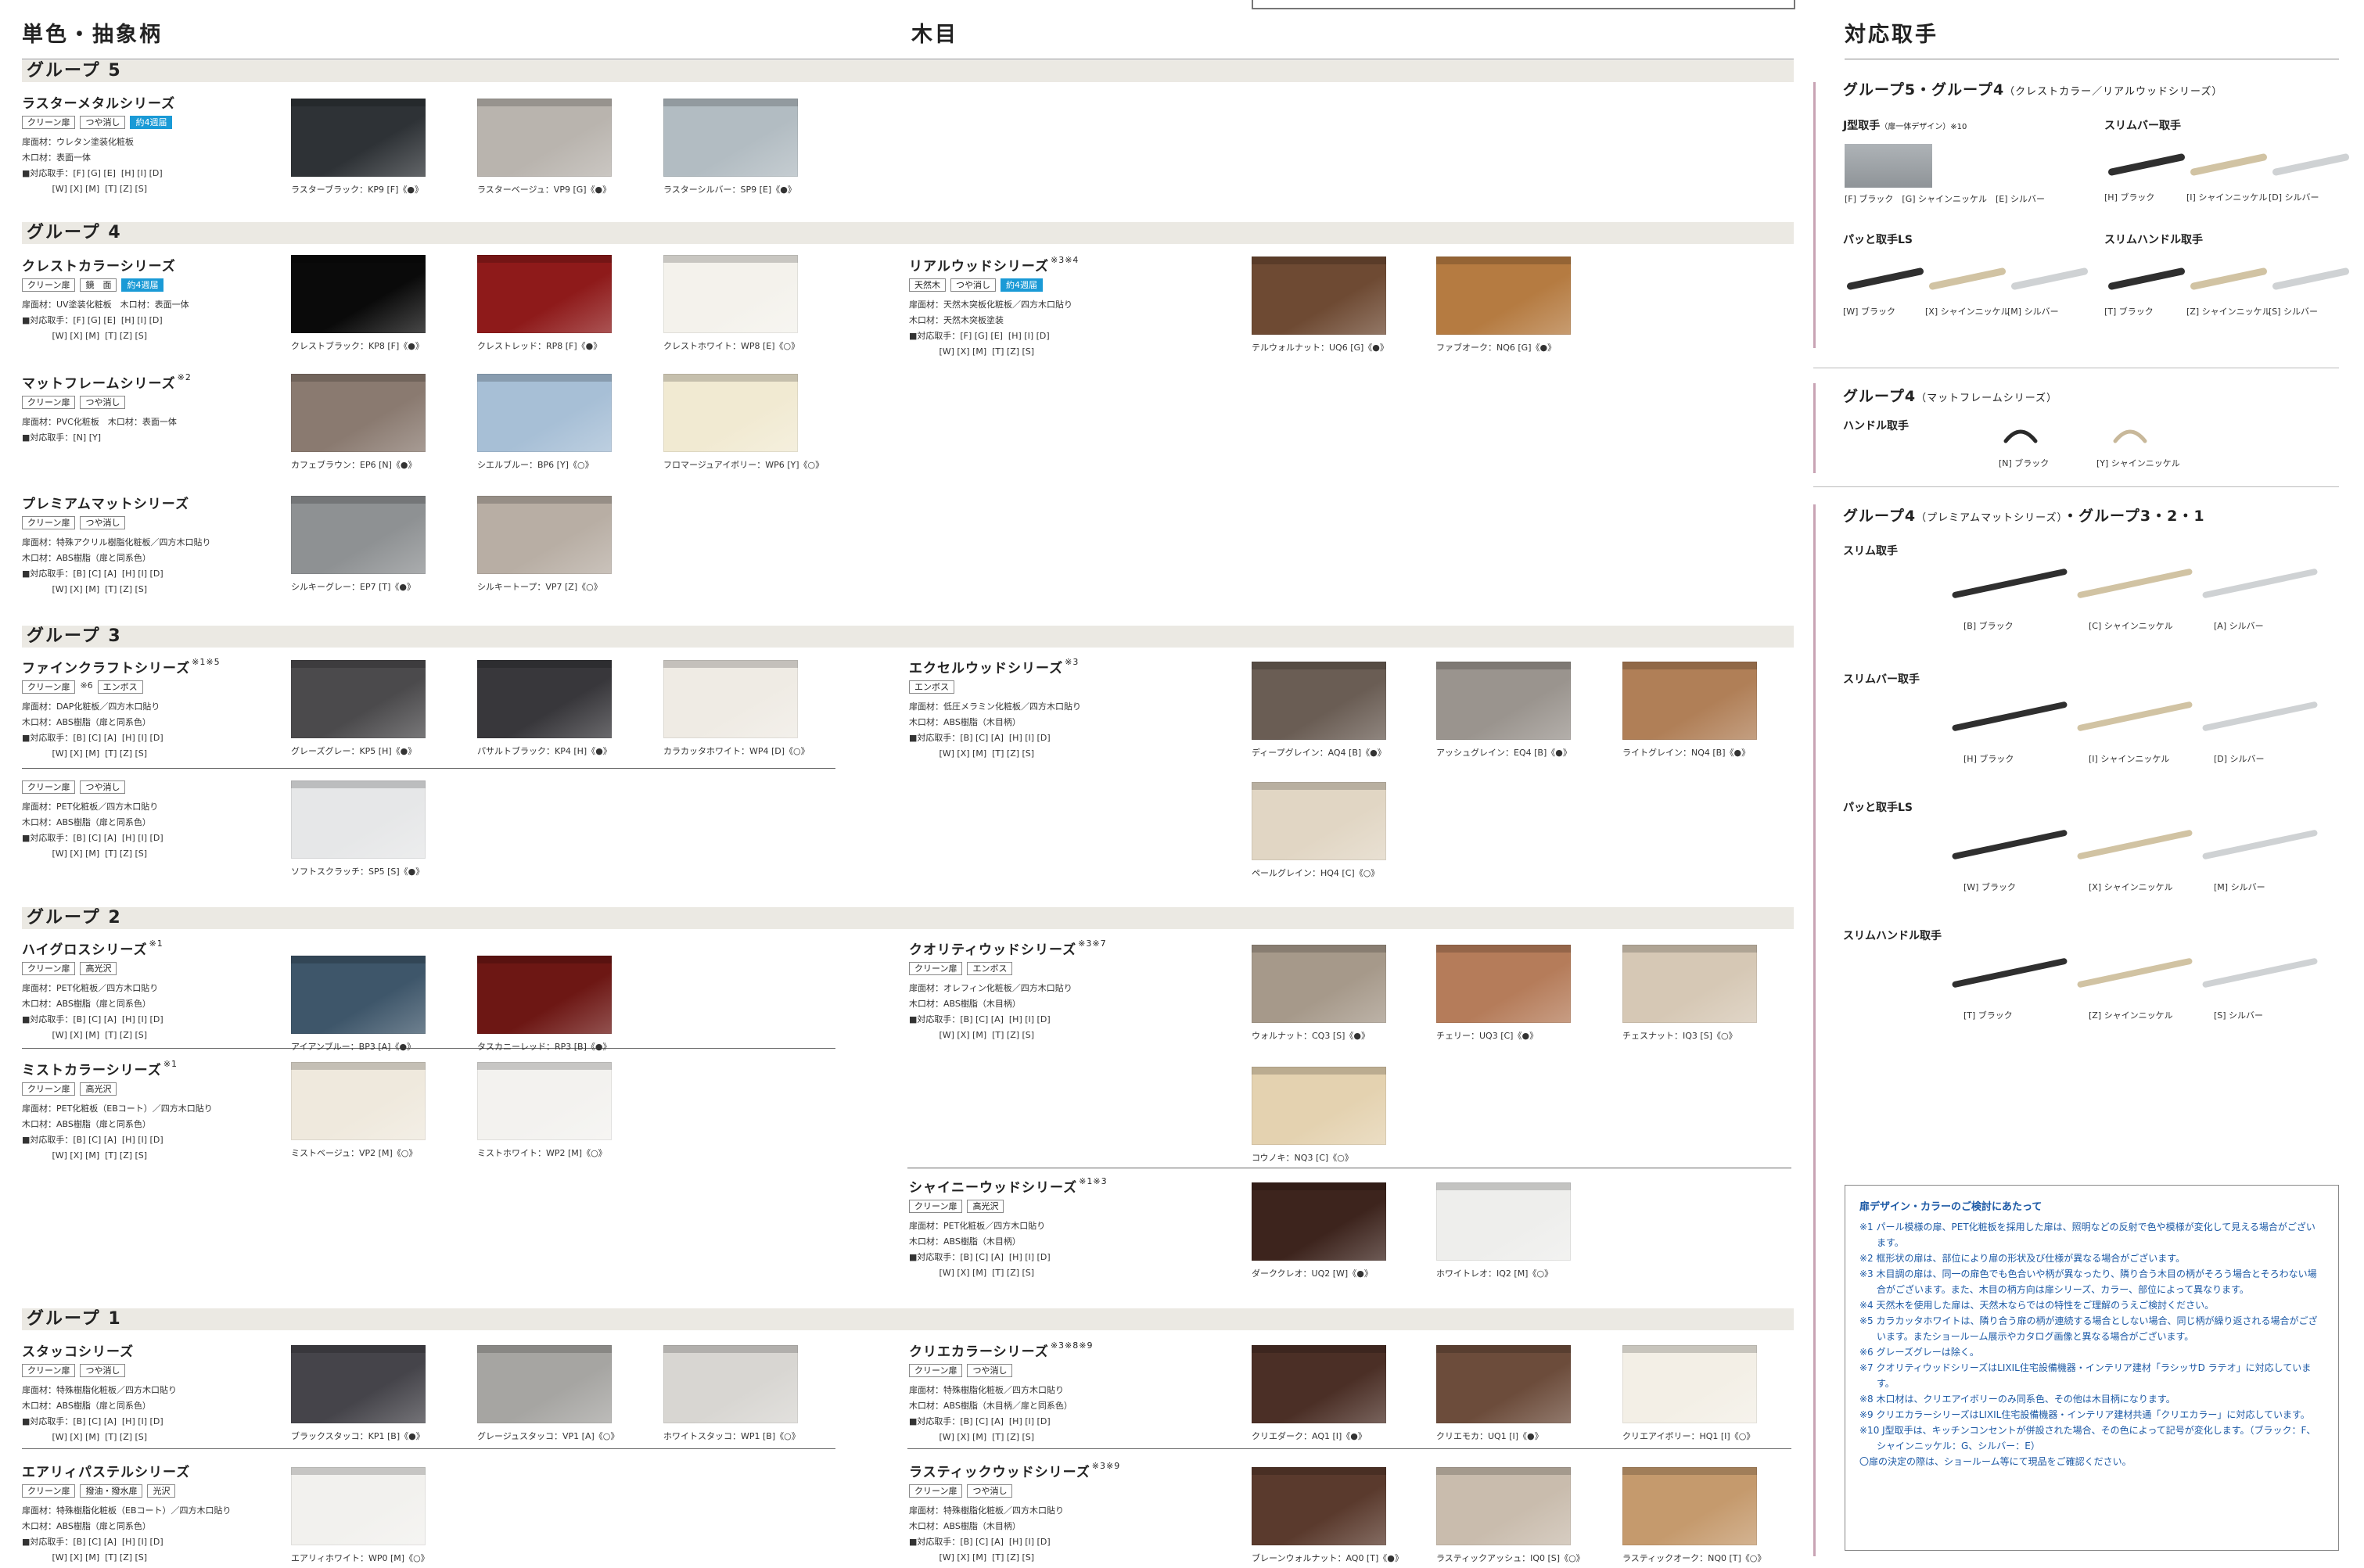 The width and height of the screenshot is (2364, 1568). I want to click on series-tags: クリーン扉 つや消し, so click(74, 1370).